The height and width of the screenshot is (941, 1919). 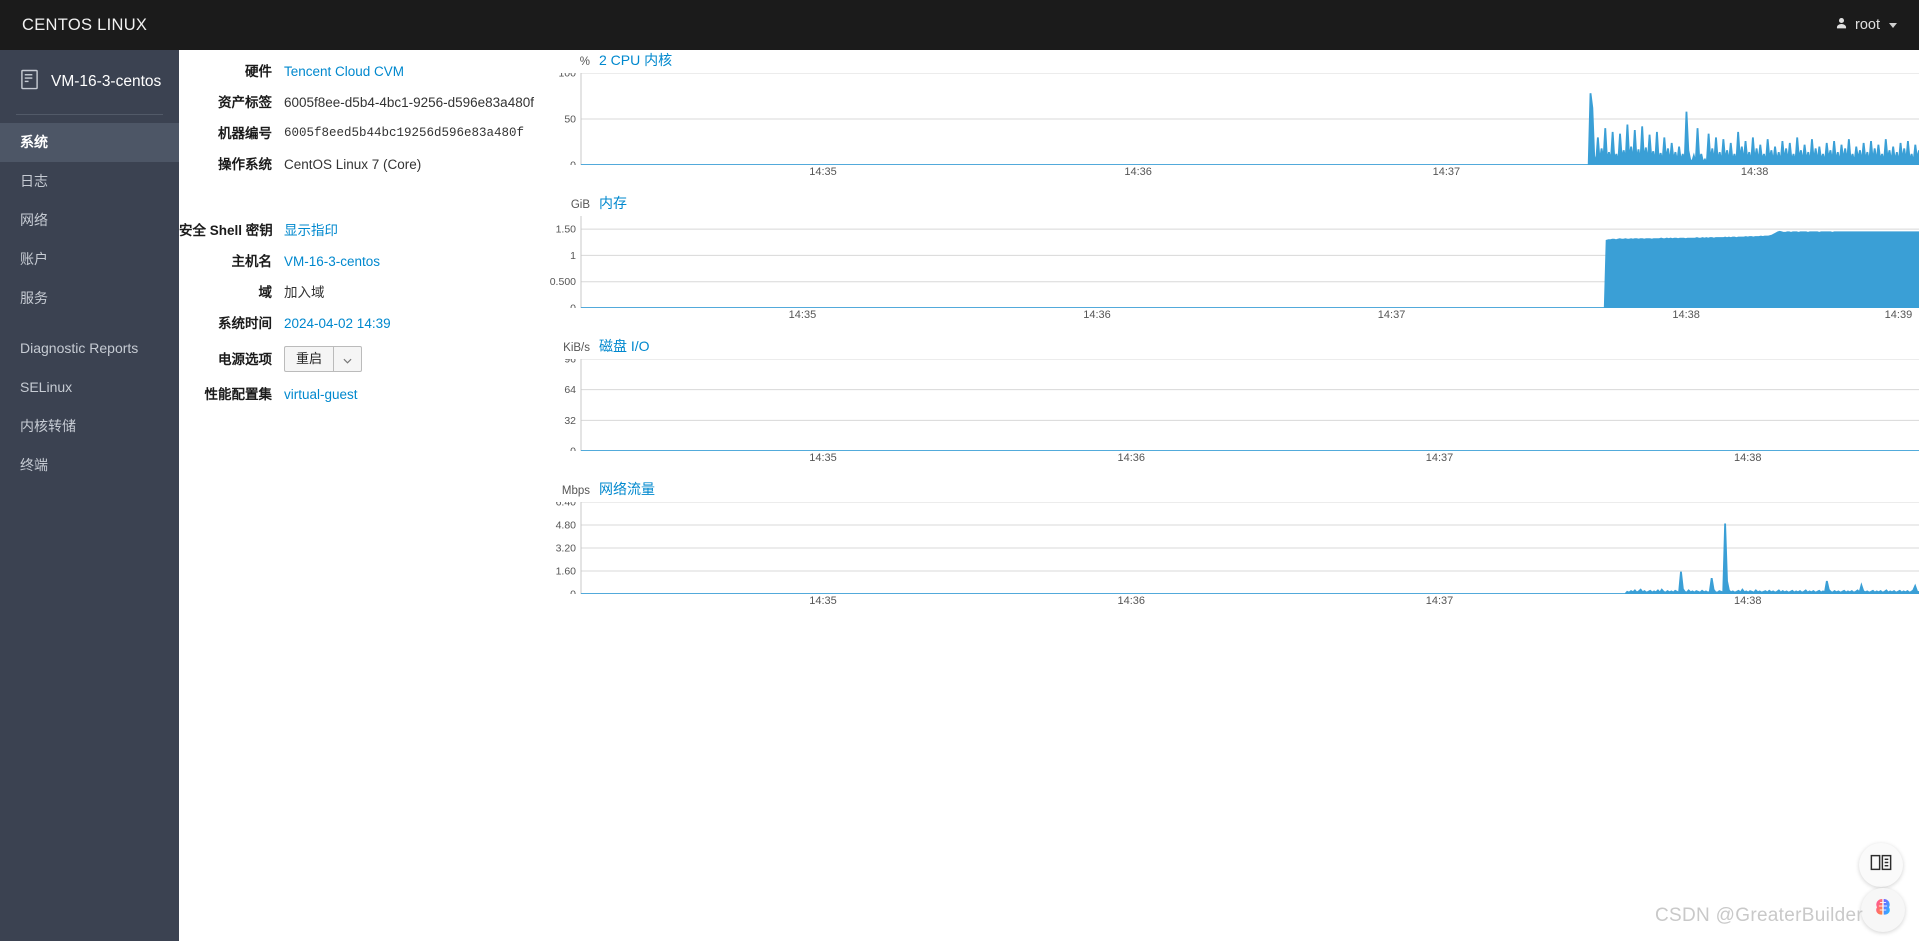 What do you see at coordinates (576, 348) in the screenshot?
I see `chart-unit-label: KiB/s` at bounding box center [576, 348].